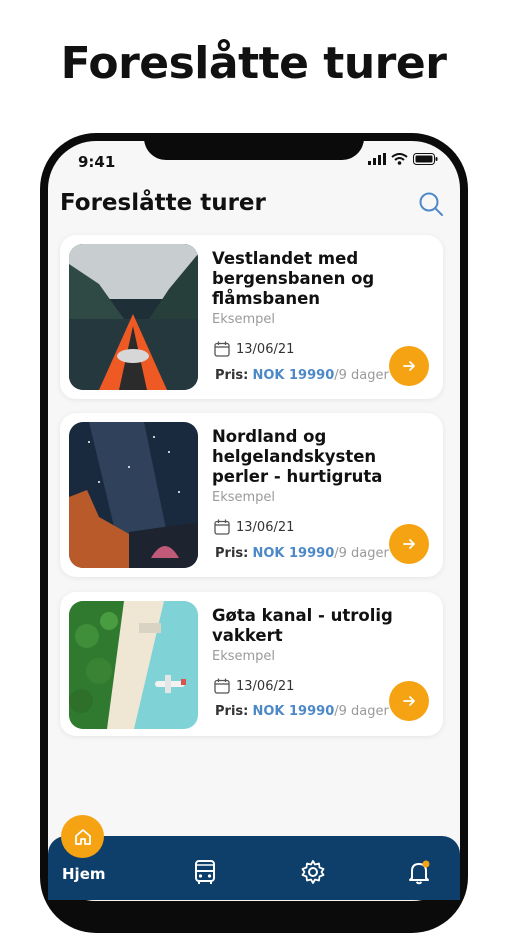  I want to click on trip-image-milky-way, so click(133, 495).